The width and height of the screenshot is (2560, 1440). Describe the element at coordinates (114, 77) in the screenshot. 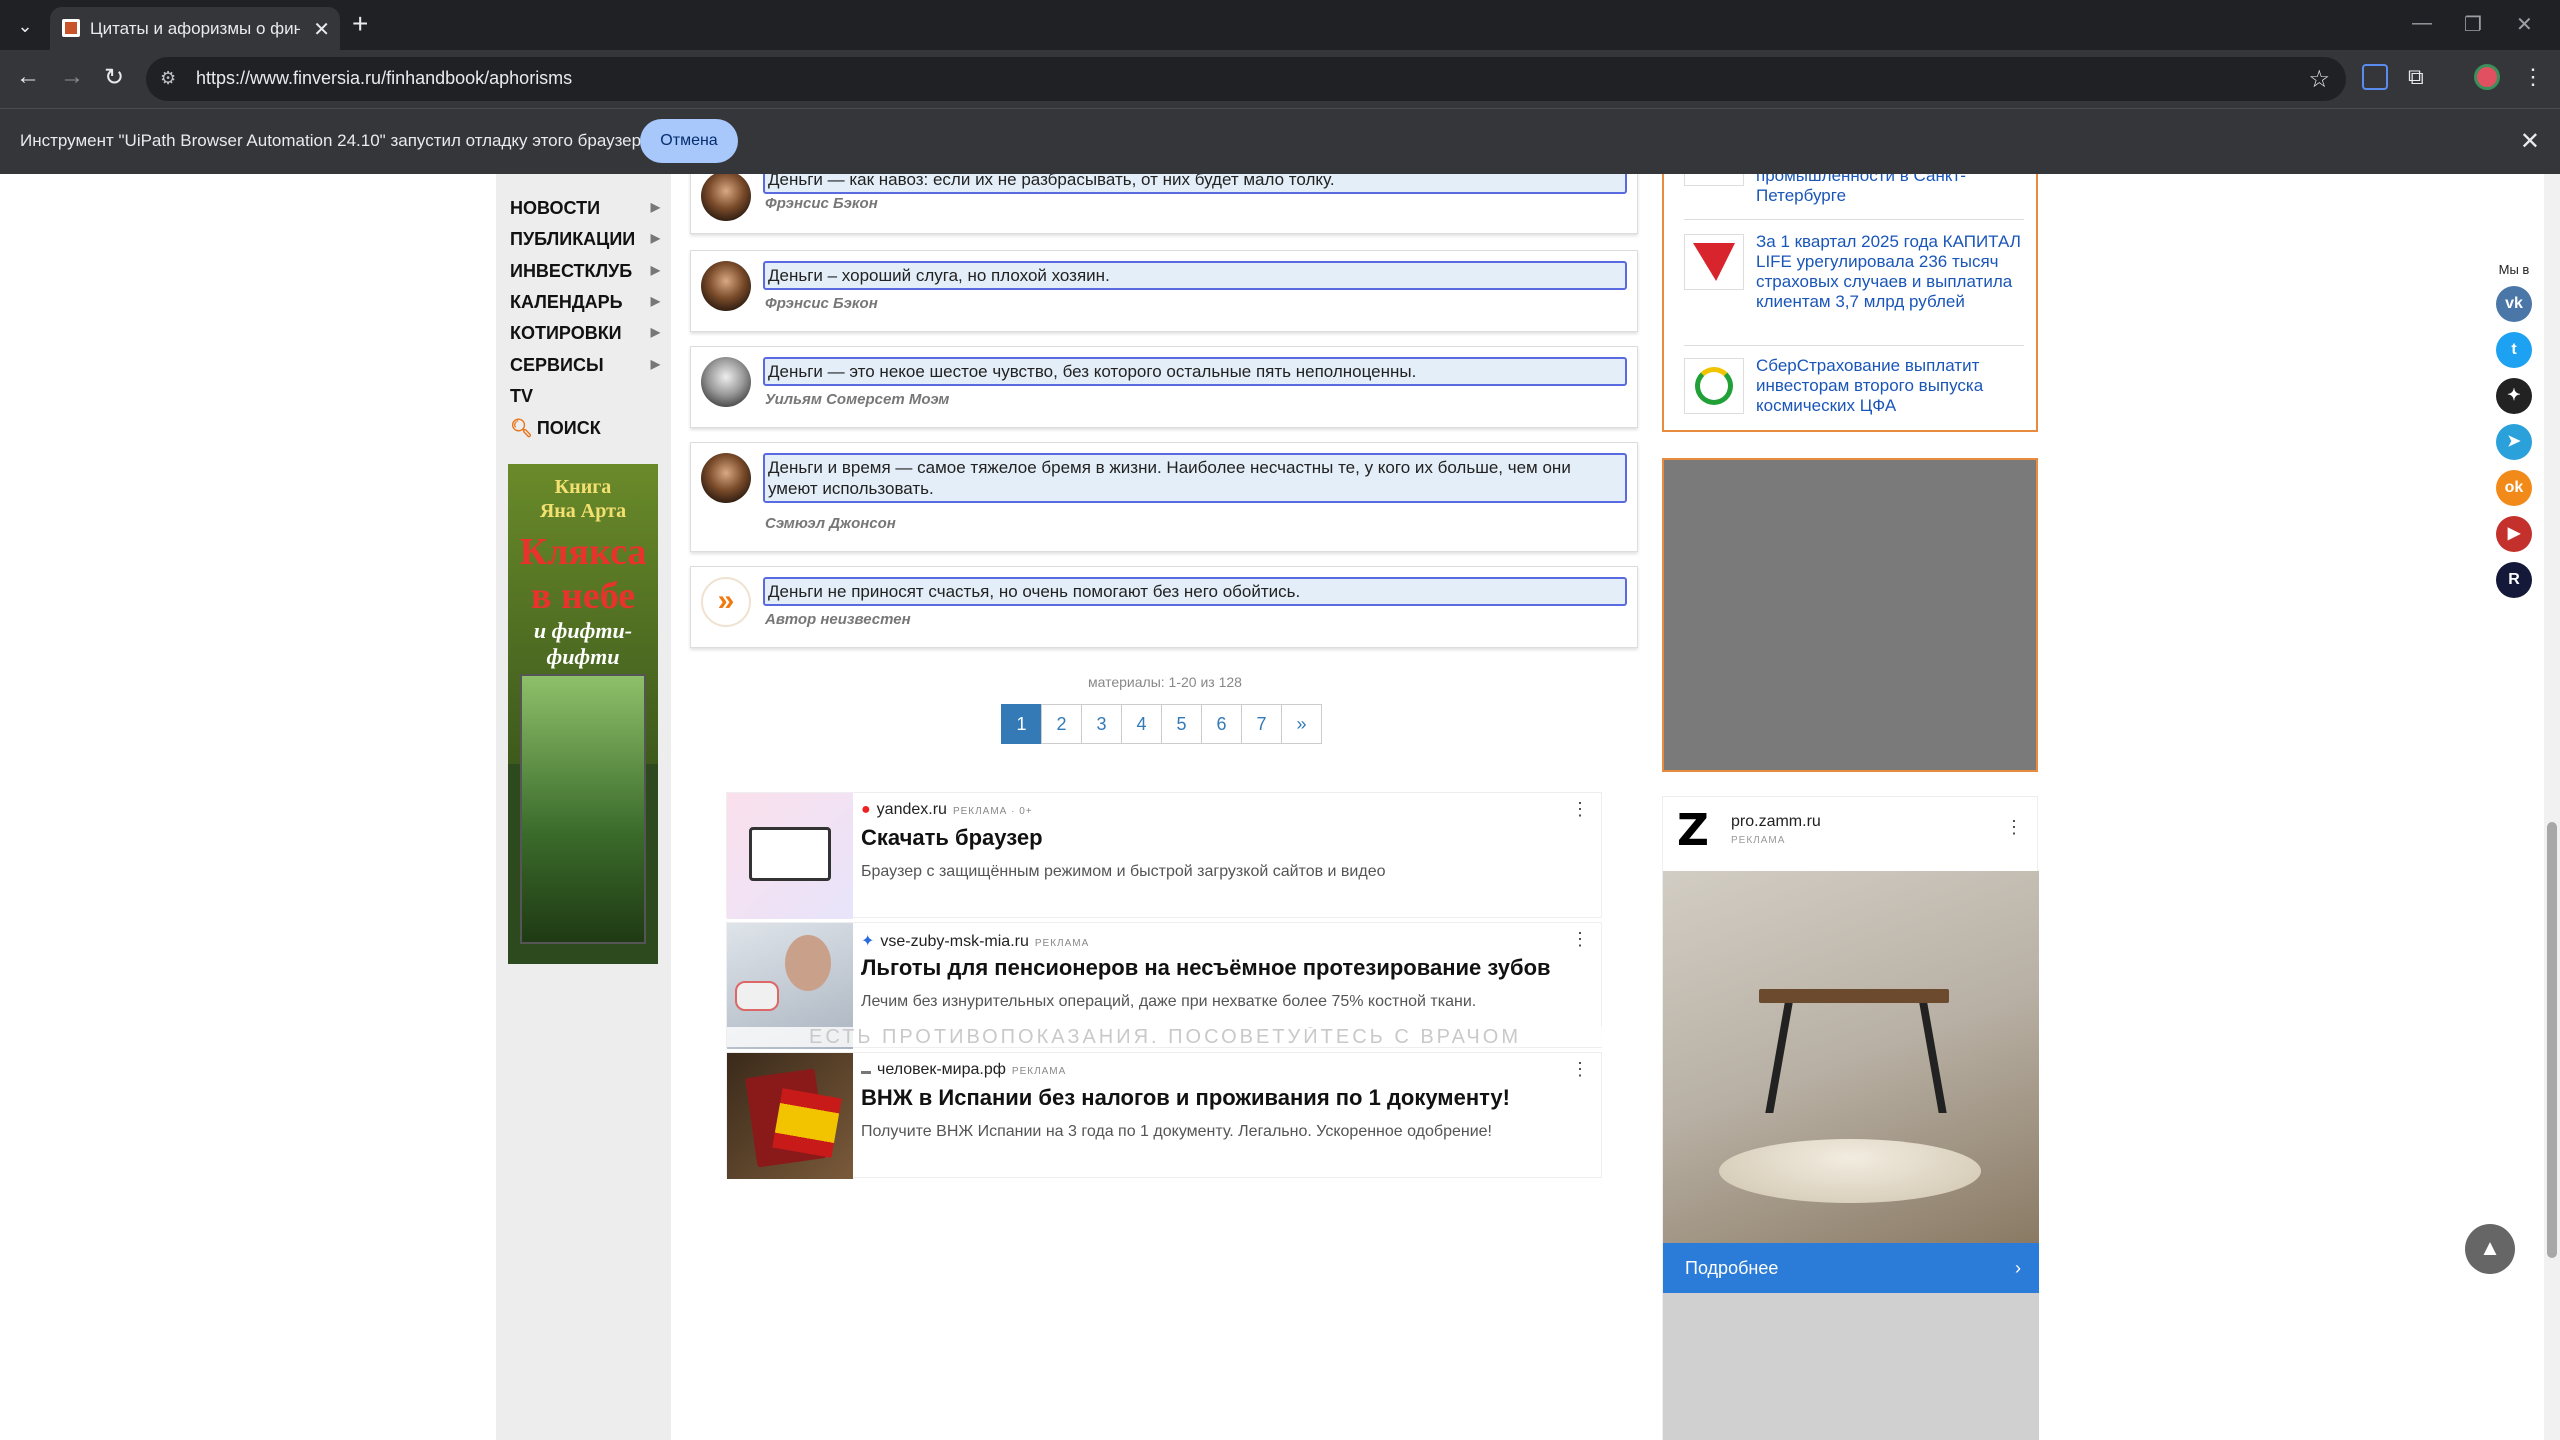

I see `reload-icon: ↻` at that location.